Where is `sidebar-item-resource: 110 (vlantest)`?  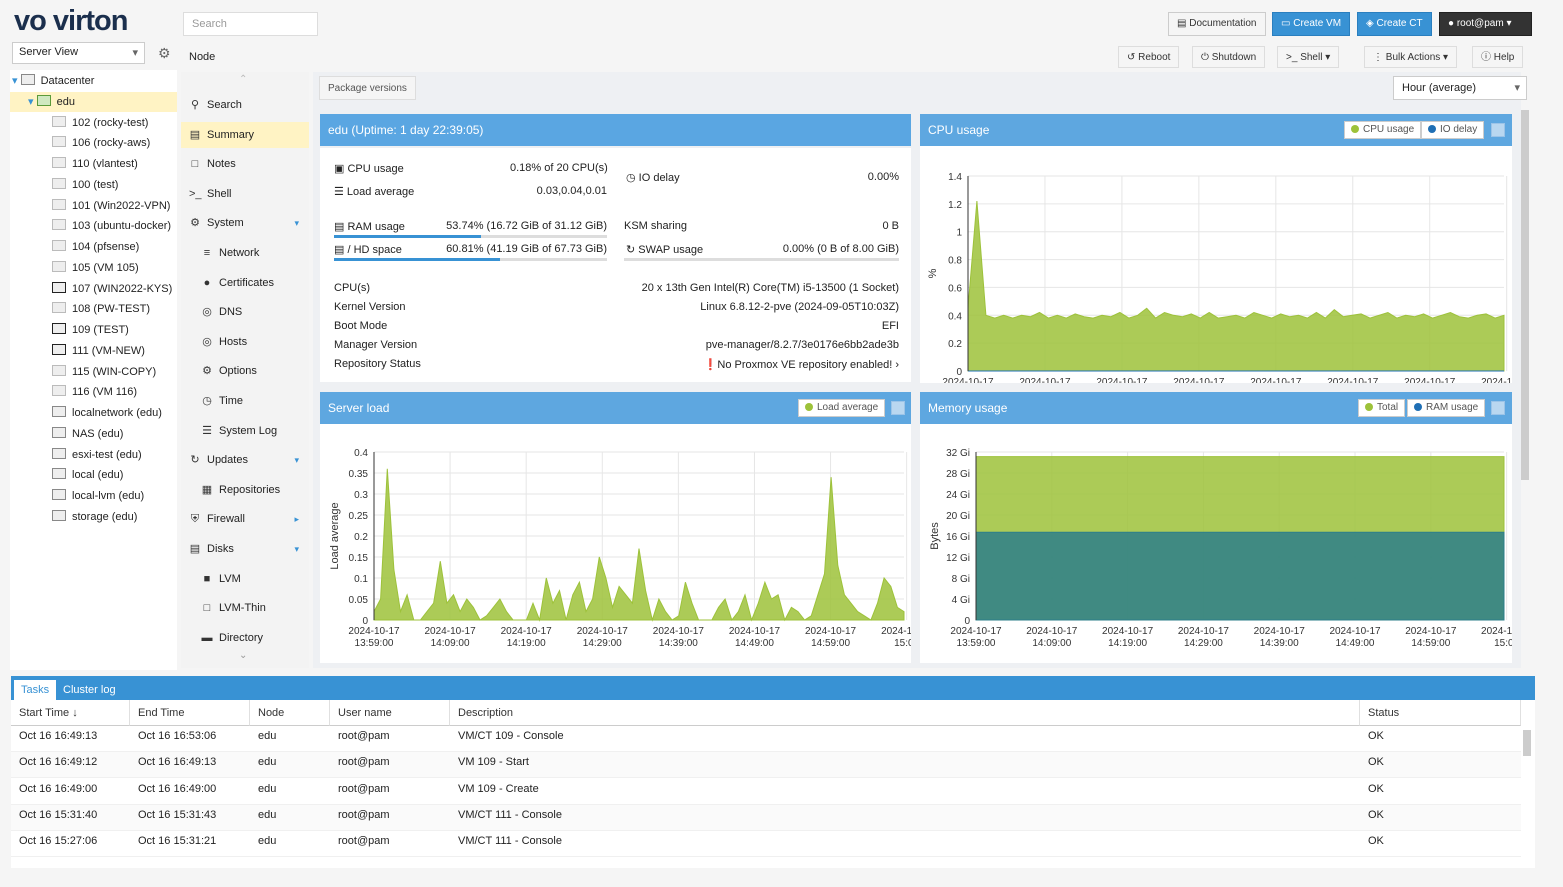 sidebar-item-resource: 110 (vlantest) is located at coordinates (93, 164).